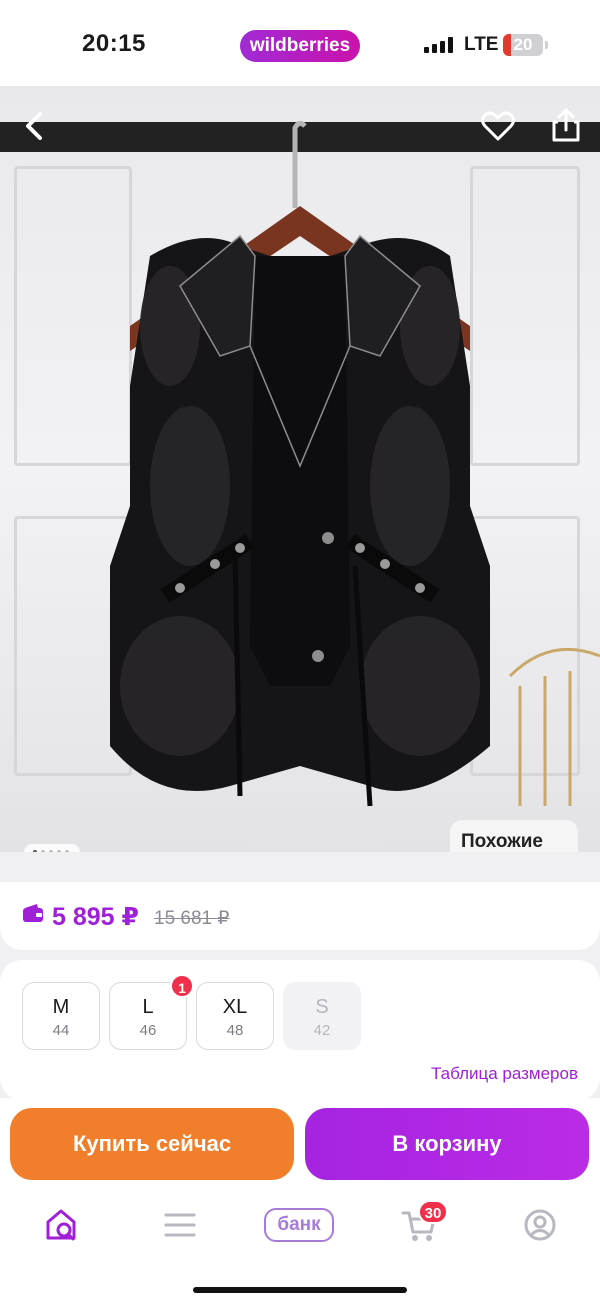  What do you see at coordinates (300, 46) in the screenshot?
I see `brand-logo: wildberries` at bounding box center [300, 46].